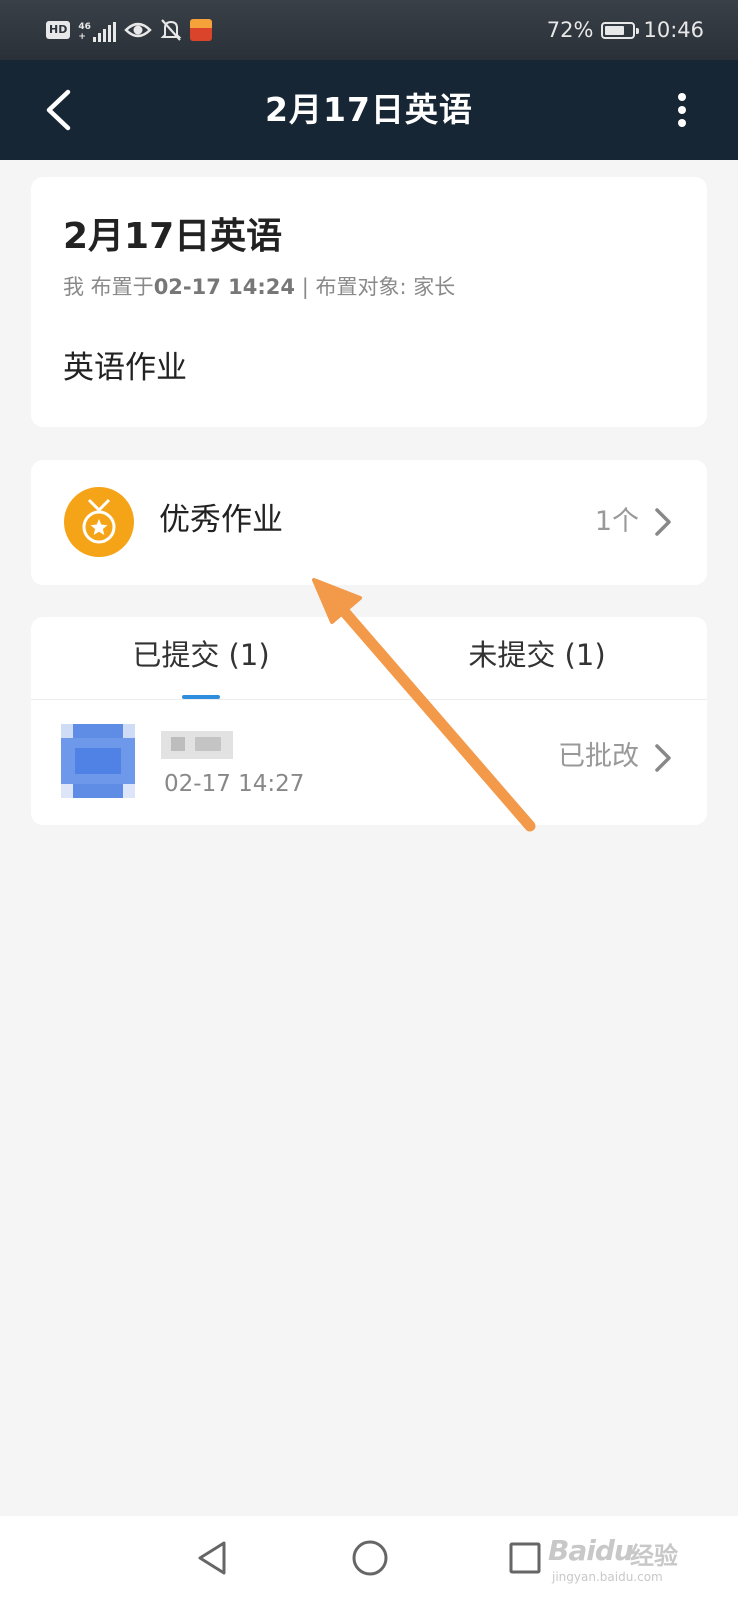  Describe the element at coordinates (537, 658) in the screenshot. I see `tab-unsubmitted: 未提交 (1)` at that location.